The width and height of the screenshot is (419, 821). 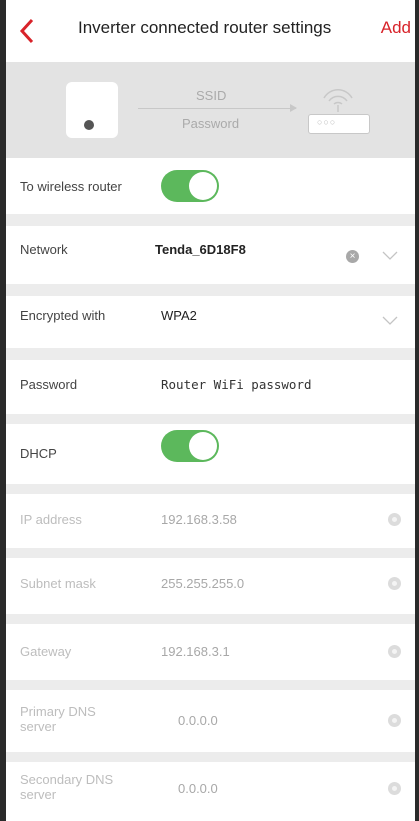 I want to click on secondary-dns-label-line2: server, so click(x=38, y=794).